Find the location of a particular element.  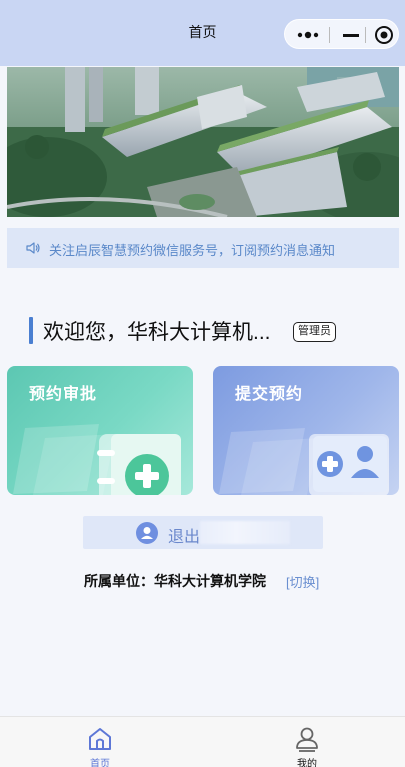

submit-booking-card: 提交预约 is located at coordinates (306, 430).